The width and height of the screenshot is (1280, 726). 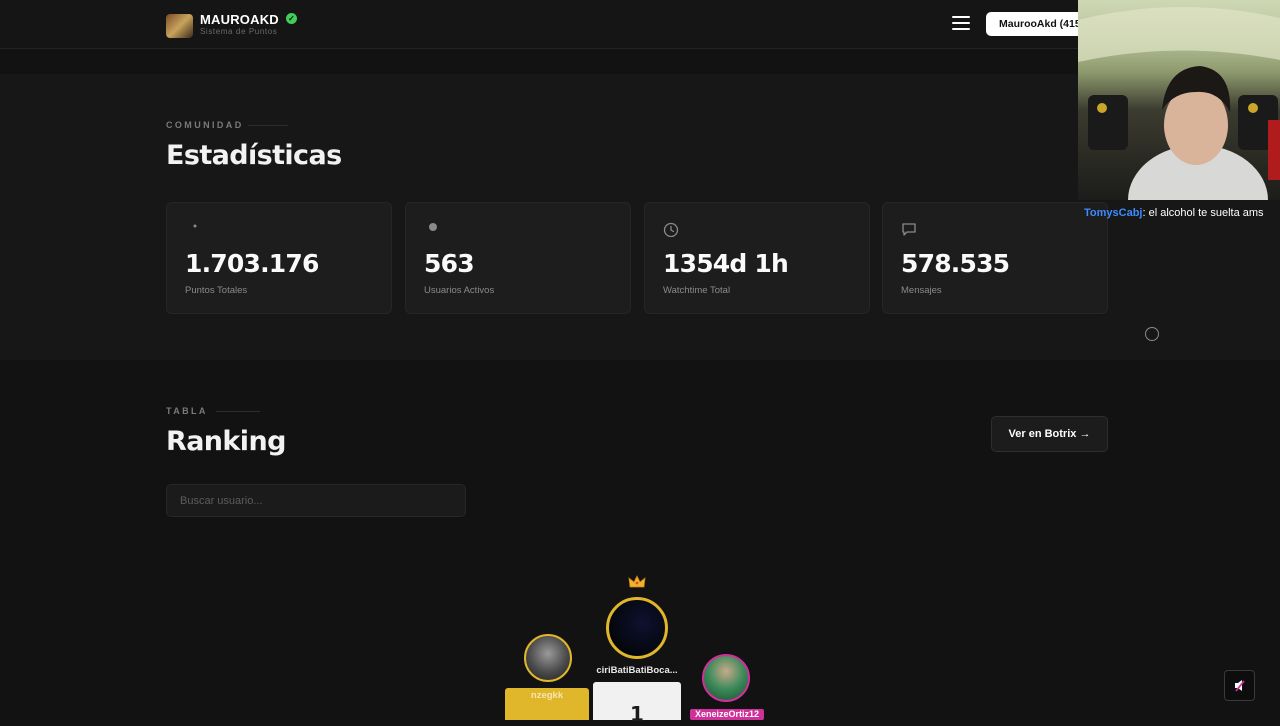 I want to click on third-place-name: XeneizeOrtiz12, so click(x=727, y=714).